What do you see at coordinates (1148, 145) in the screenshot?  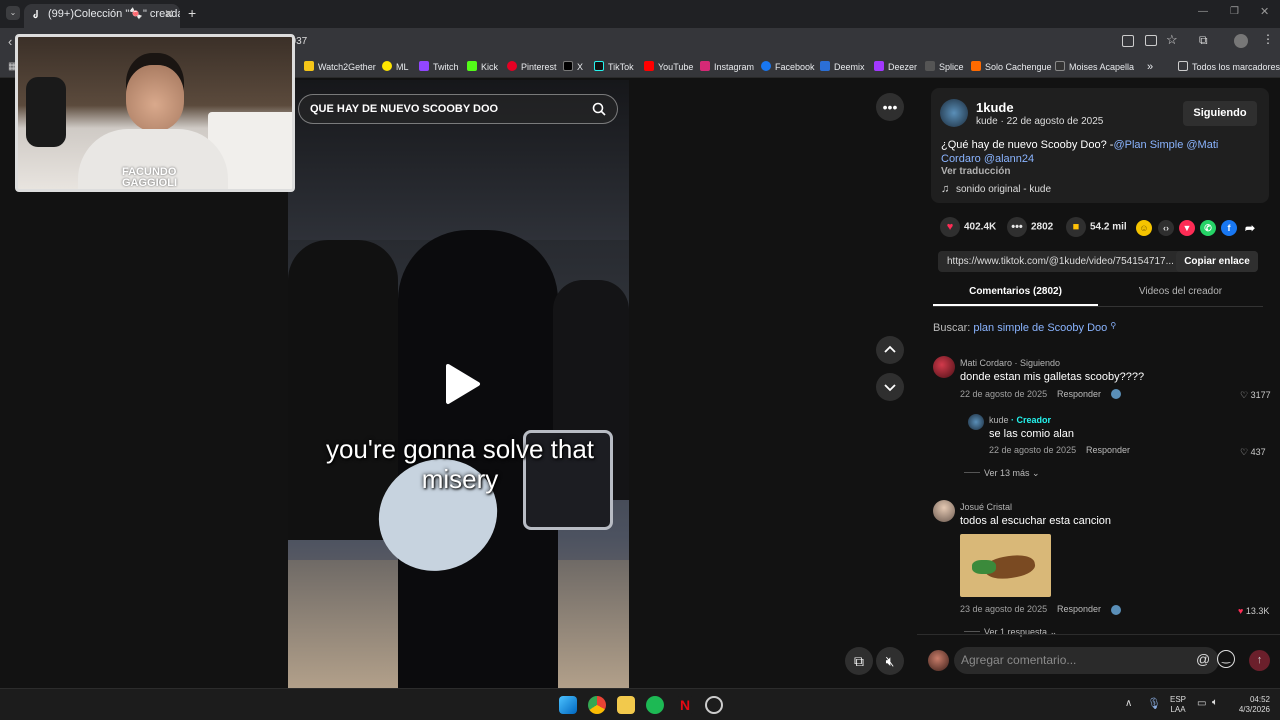 I see `mention-plan-simple: @Plan Simple` at bounding box center [1148, 145].